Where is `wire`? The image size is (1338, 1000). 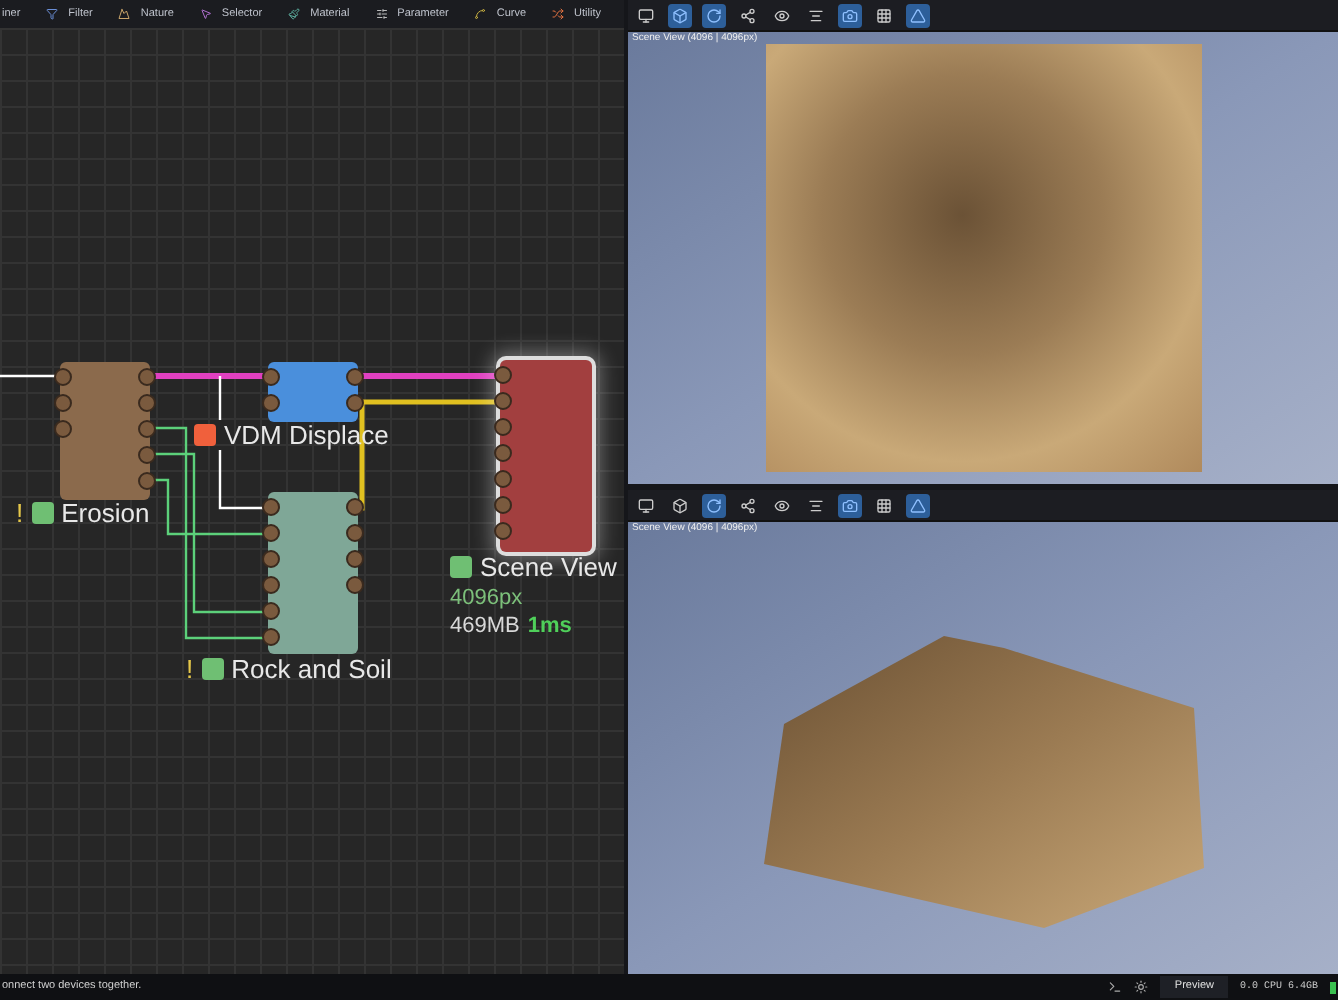 wire is located at coordinates (30, 376).